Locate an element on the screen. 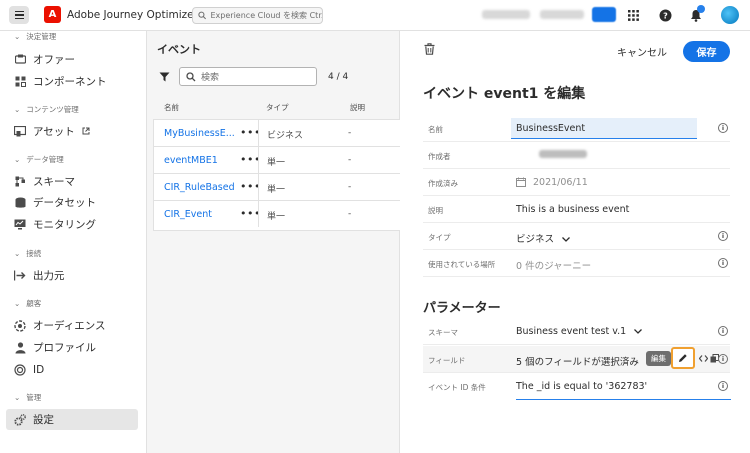 This screenshot has width=750, height=453. nav-item-datasets: データセット is located at coordinates (72, 202).